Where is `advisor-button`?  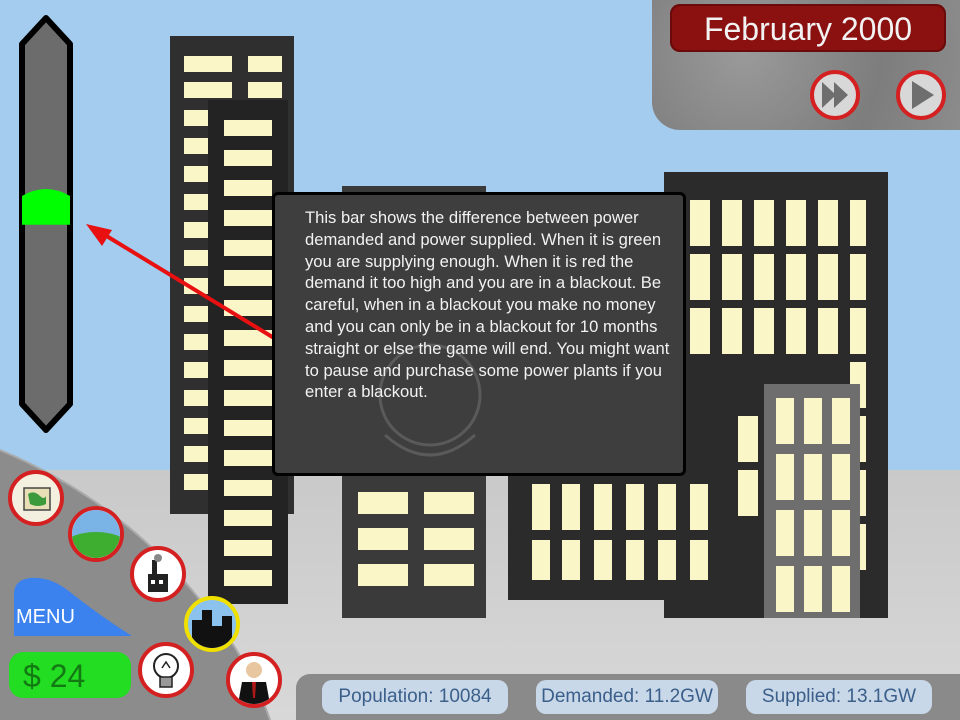
advisor-button is located at coordinates (254, 680).